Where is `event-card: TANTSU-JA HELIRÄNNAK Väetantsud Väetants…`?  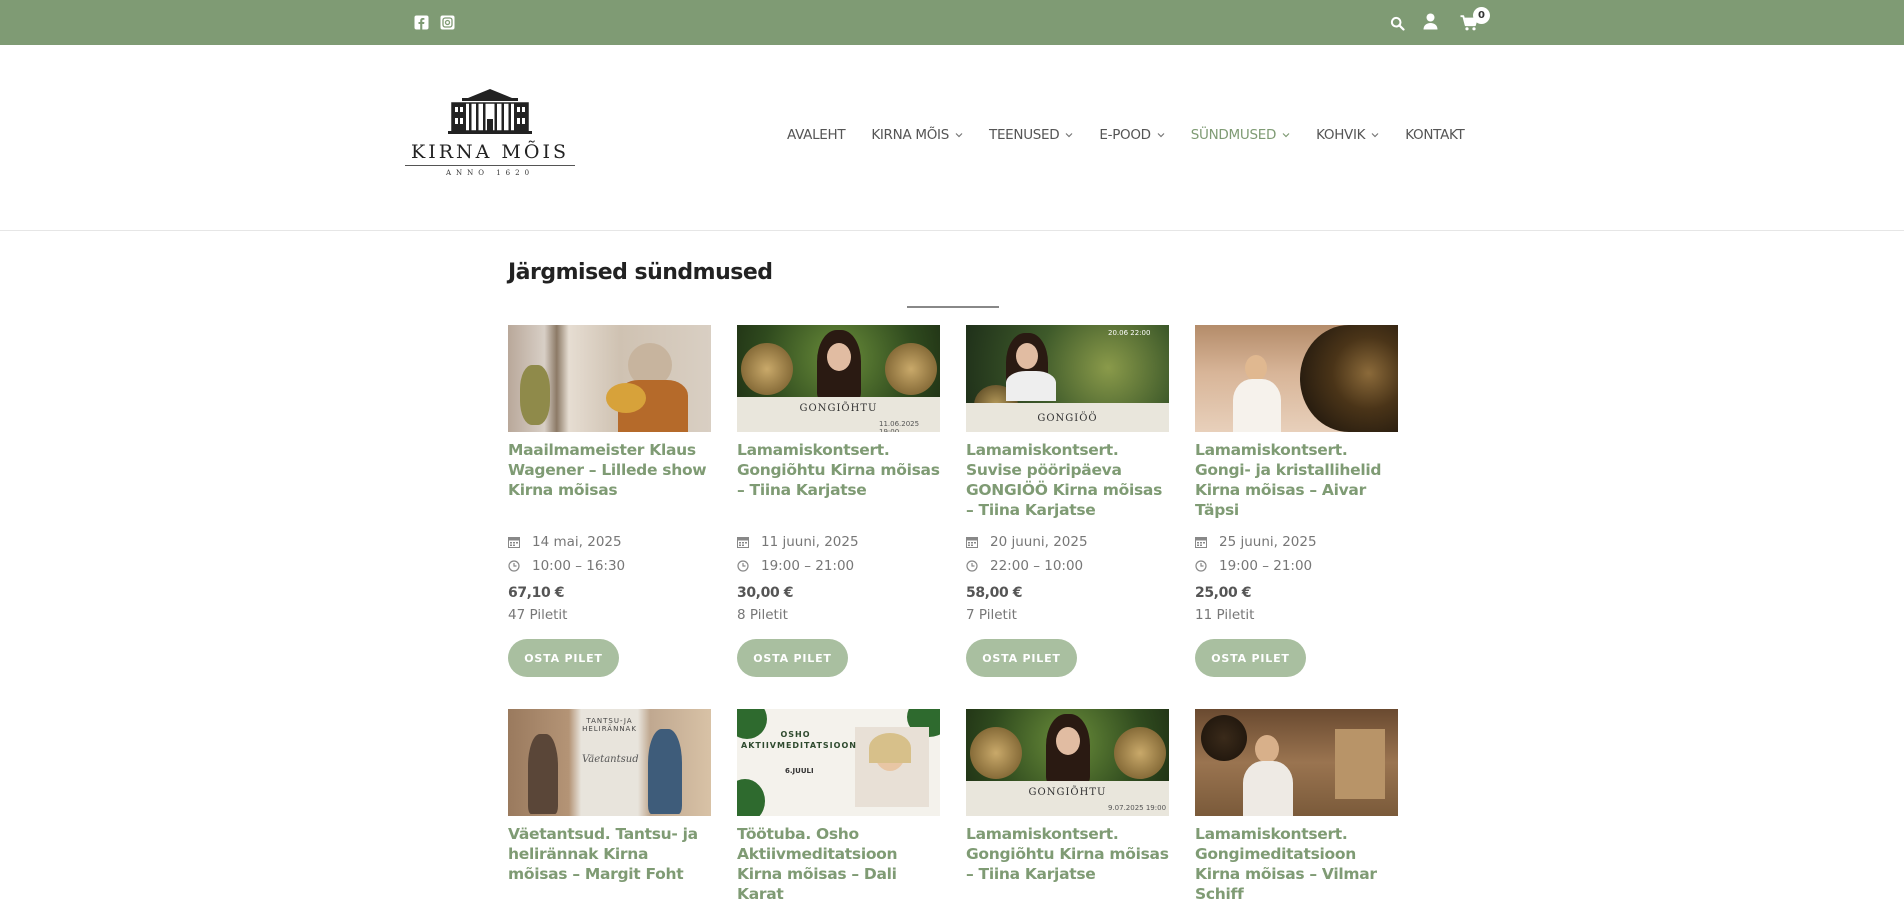 event-card: TANTSU-JA HELIRÄNNAK Väetantsud Väetants… is located at coordinates (610, 806).